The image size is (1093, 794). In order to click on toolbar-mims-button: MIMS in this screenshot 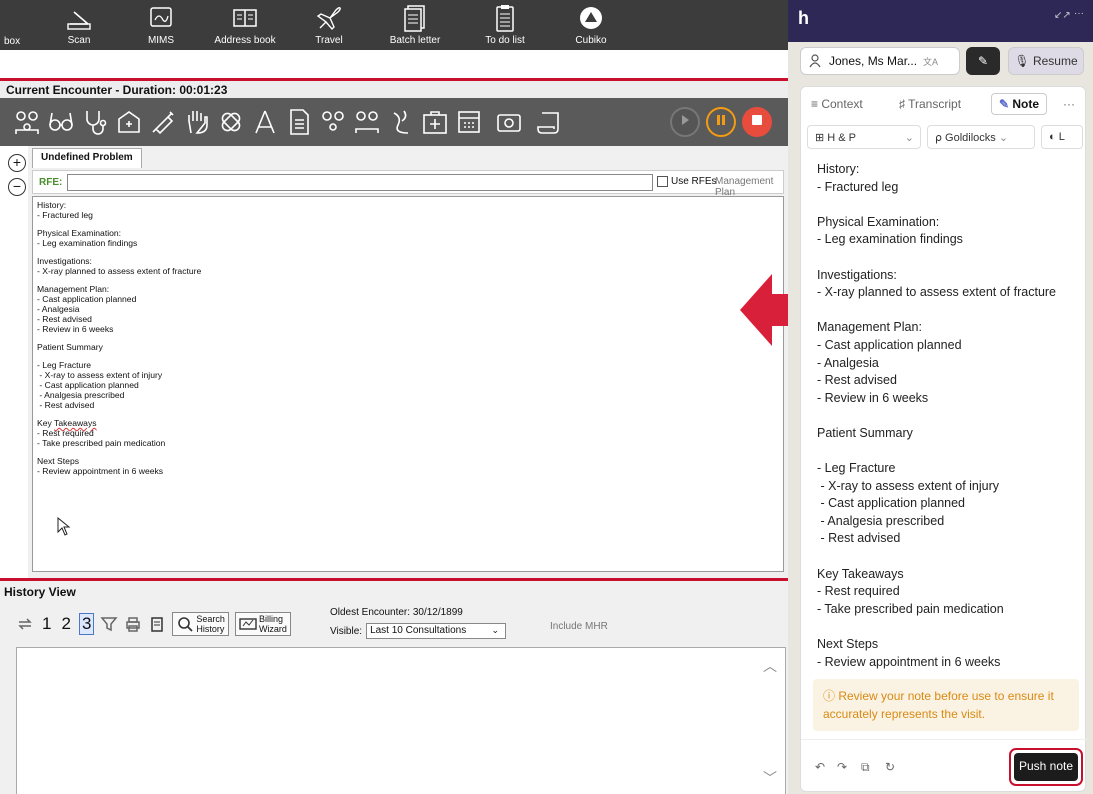, I will do `click(161, 24)`.